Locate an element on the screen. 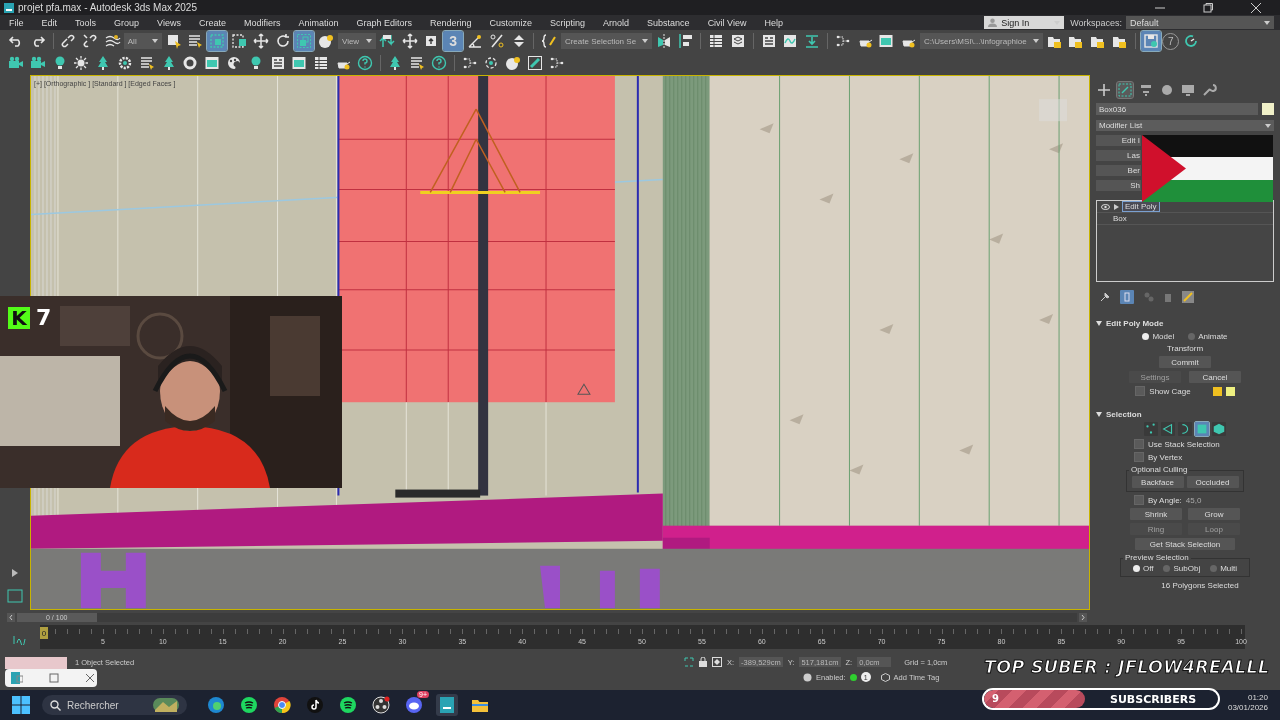 This screenshot has height=720, width=1280. menu-item: Civil View is located at coordinates (722, 22).